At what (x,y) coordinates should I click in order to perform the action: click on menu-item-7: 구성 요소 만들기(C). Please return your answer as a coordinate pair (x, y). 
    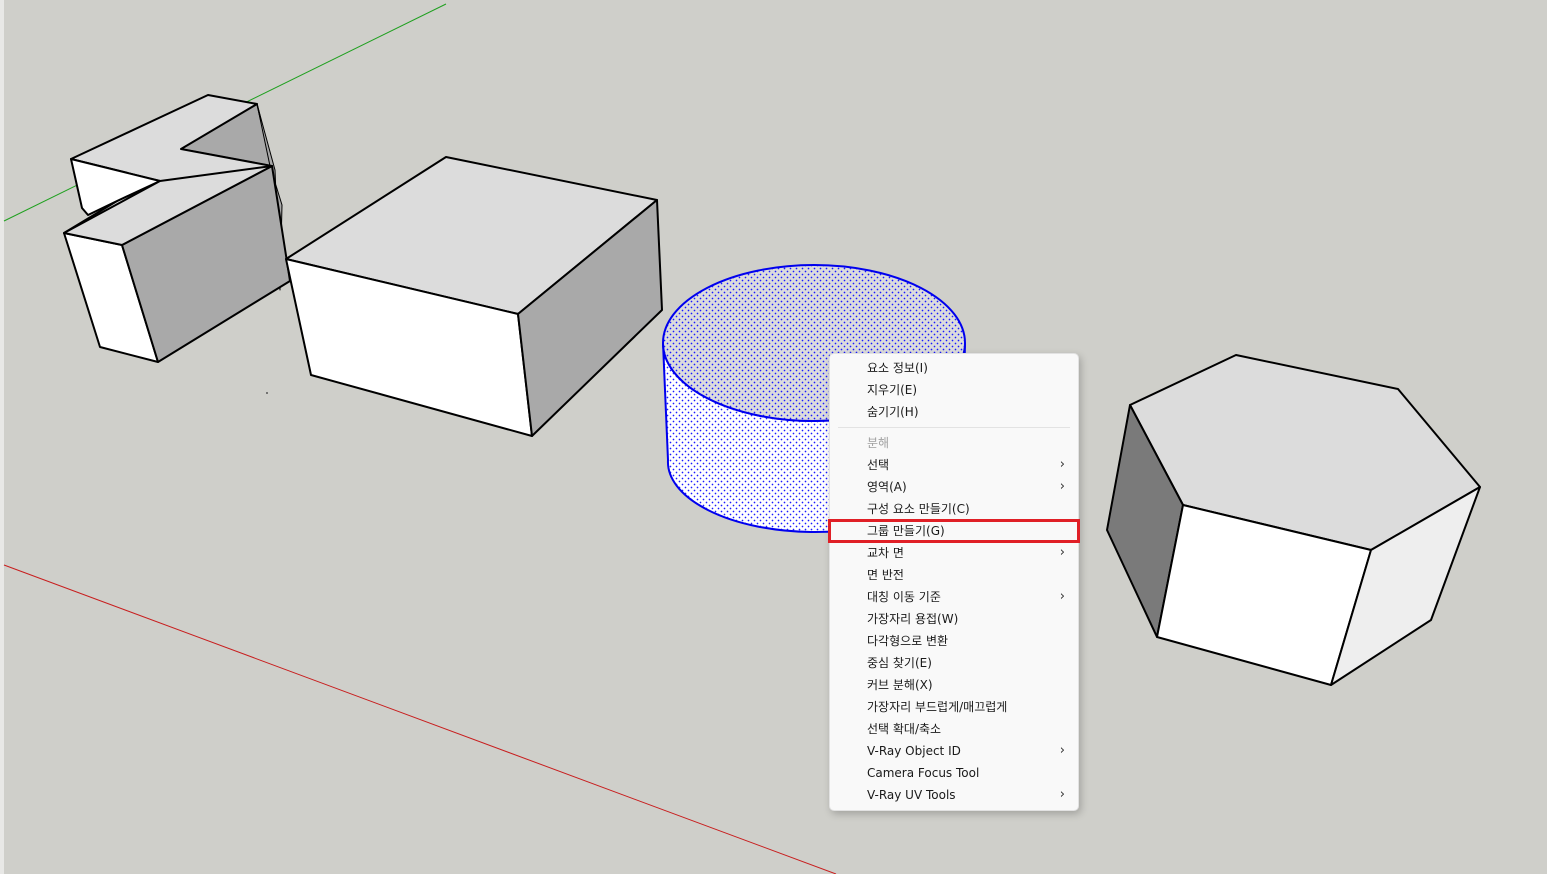
    Looking at the image, I should click on (954, 509).